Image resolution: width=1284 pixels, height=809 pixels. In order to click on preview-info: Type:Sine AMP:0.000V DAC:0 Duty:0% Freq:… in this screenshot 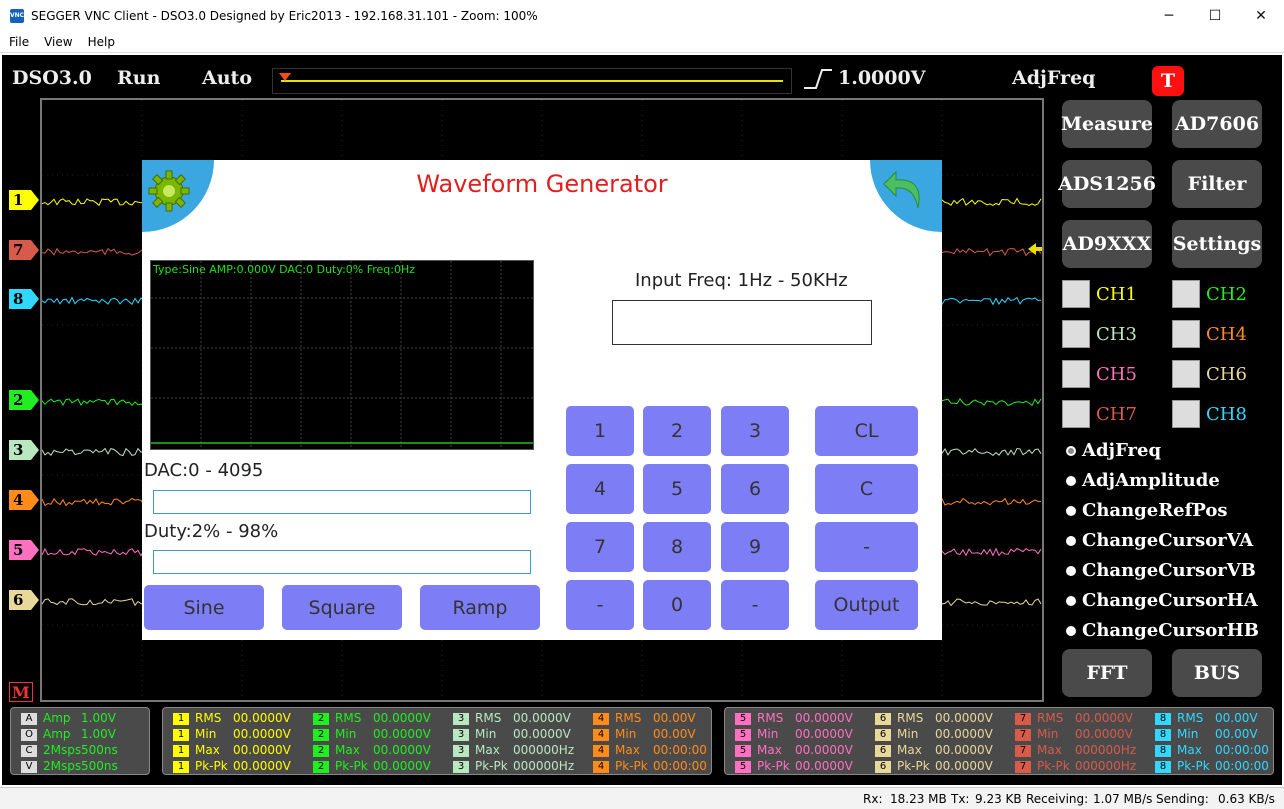, I will do `click(284, 269)`.